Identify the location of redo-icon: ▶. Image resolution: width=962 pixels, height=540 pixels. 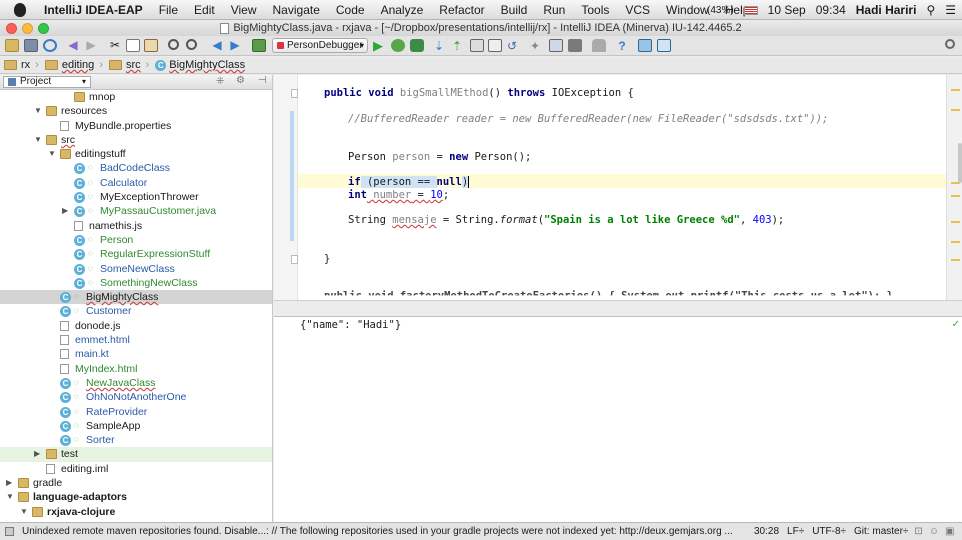
(91, 45).